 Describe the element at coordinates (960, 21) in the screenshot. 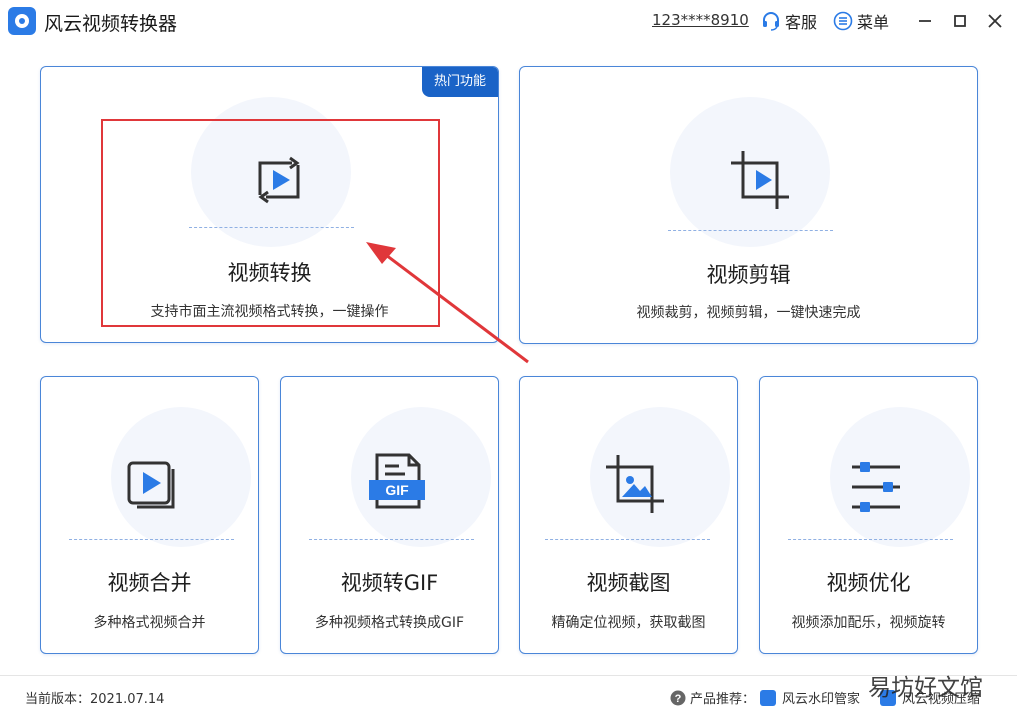

I see `maximize-icon` at that location.